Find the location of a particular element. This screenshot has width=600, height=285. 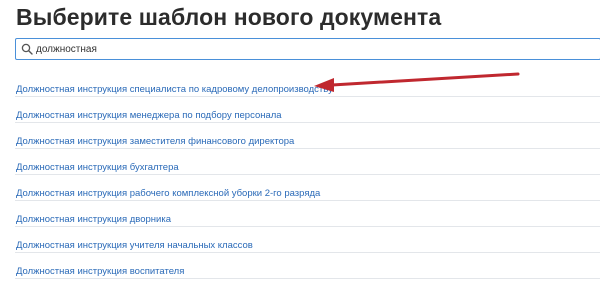

list-item: Должностная инструкция дворника is located at coordinates (307, 214).